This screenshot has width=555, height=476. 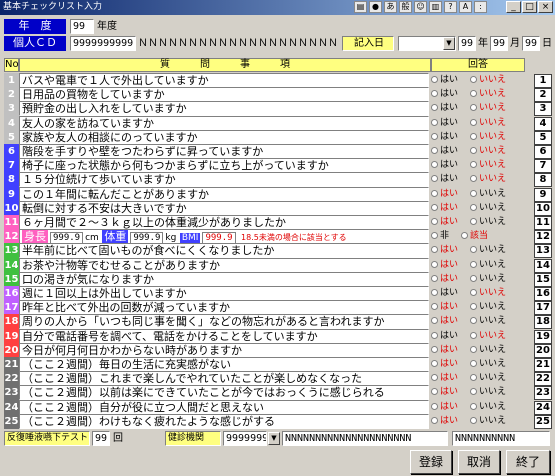 What do you see at coordinates (420, 7) in the screenshot?
I see `face-icon: ☺` at bounding box center [420, 7].